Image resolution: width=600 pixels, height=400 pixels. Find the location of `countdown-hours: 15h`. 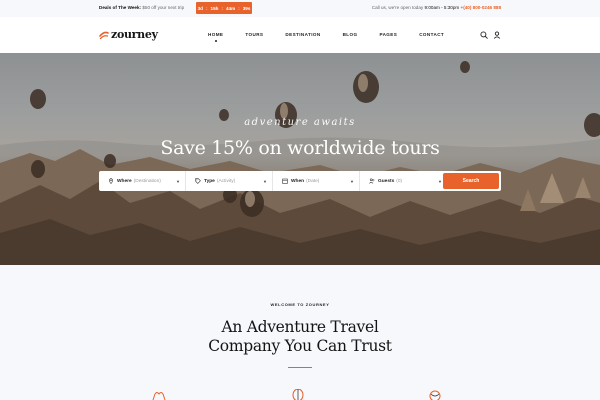

countdown-hours: 15h is located at coordinates (214, 8).